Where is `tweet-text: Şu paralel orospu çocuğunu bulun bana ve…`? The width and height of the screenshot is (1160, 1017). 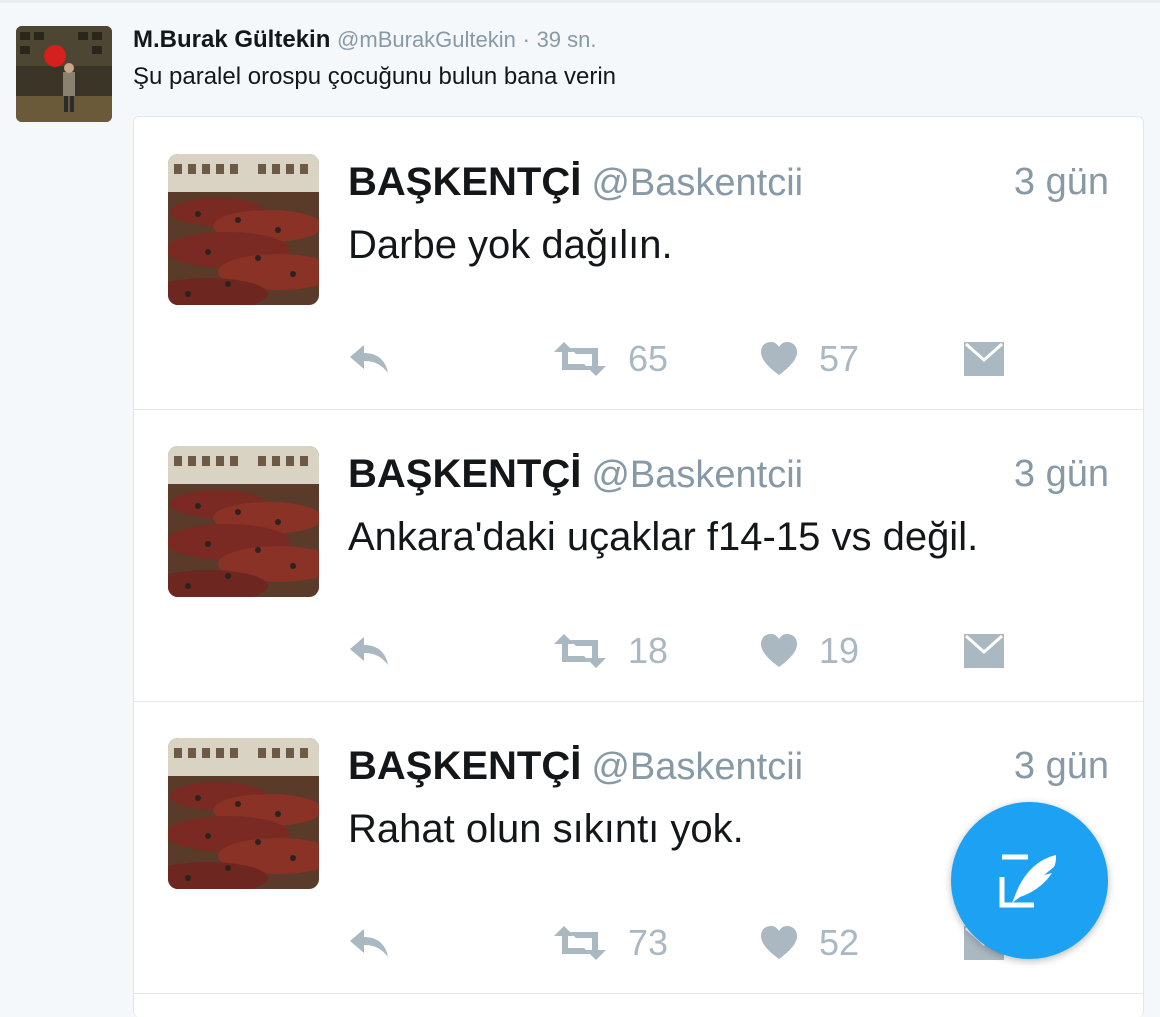
tweet-text: Şu paralel orospu çocuğunu bulun bana ve… is located at coordinates (375, 76).